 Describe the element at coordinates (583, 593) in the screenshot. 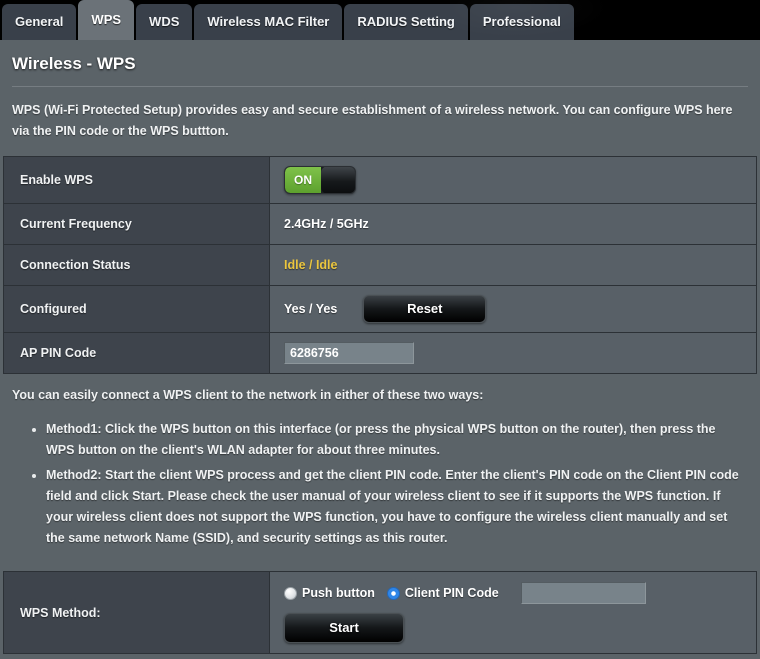

I see `client-pin-code-input` at that location.